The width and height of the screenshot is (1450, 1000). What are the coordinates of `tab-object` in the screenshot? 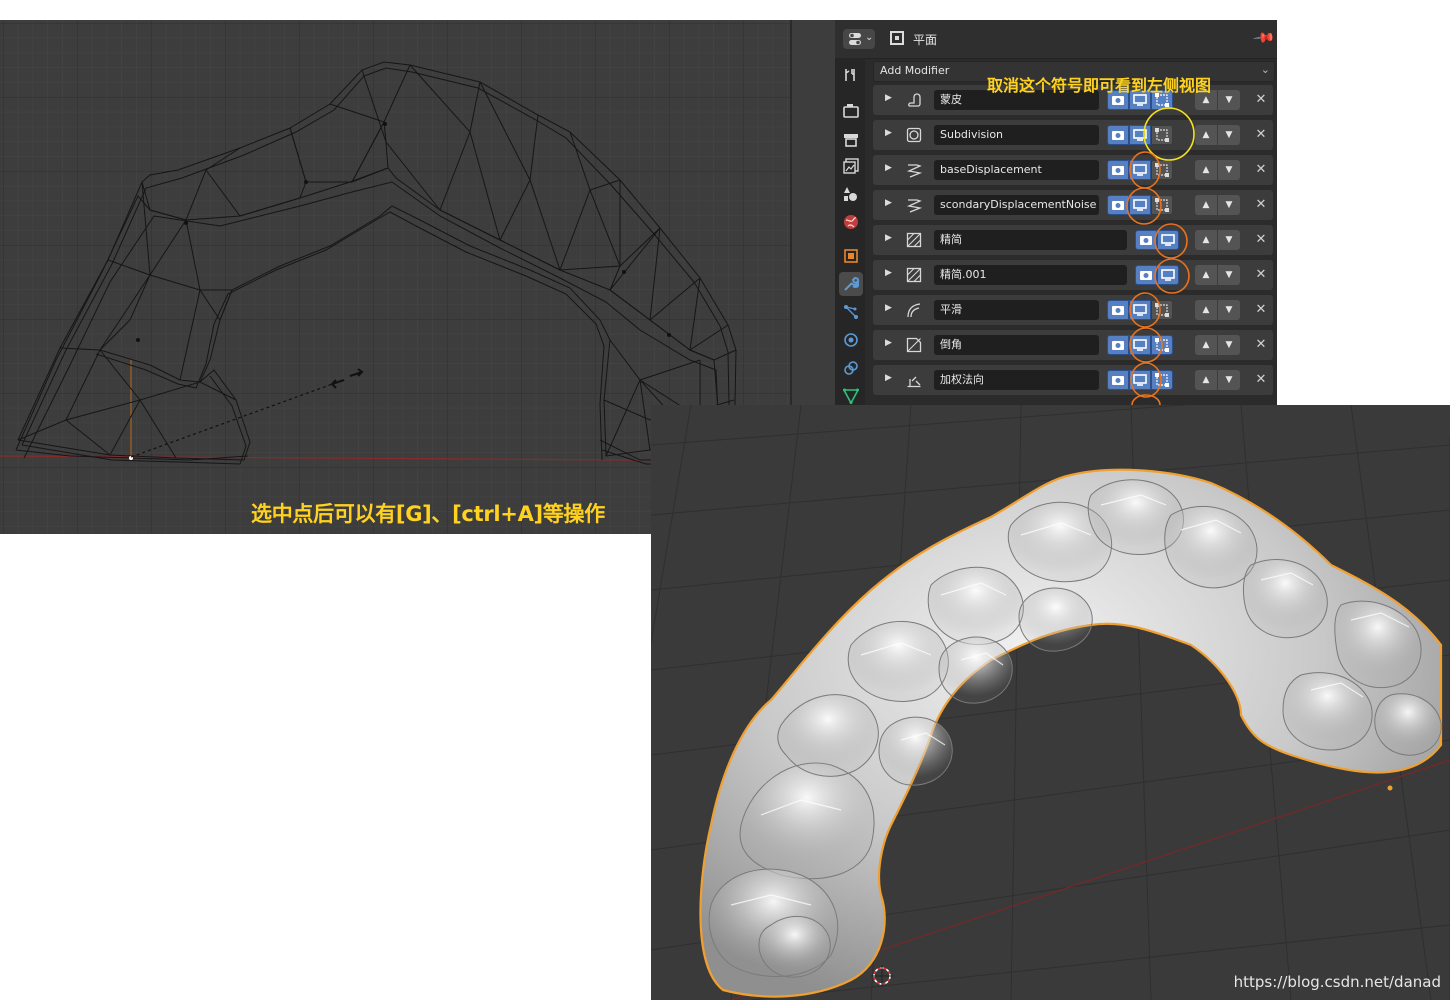 It's located at (851, 256).